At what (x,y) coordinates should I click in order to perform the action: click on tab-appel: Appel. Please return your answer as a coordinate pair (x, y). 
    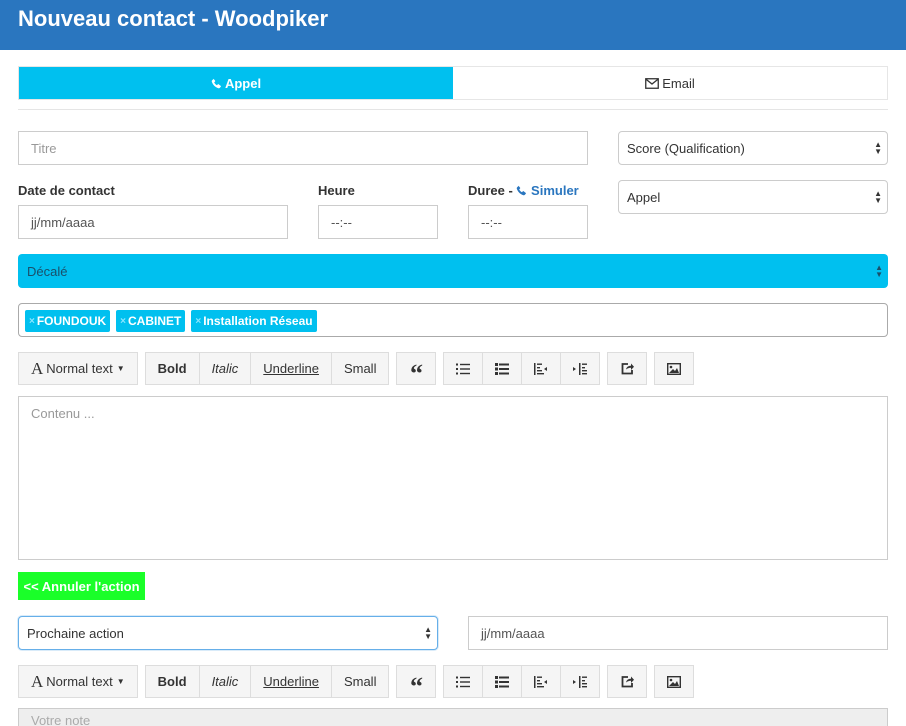
    Looking at the image, I should click on (236, 83).